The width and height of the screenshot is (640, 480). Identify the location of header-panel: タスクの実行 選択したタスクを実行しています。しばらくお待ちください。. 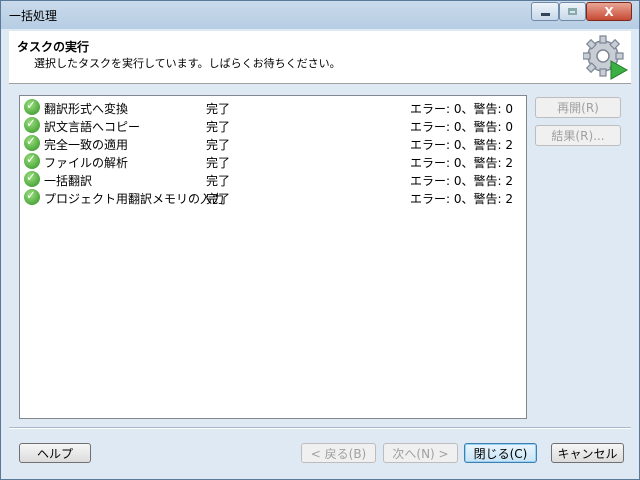
(320, 57).